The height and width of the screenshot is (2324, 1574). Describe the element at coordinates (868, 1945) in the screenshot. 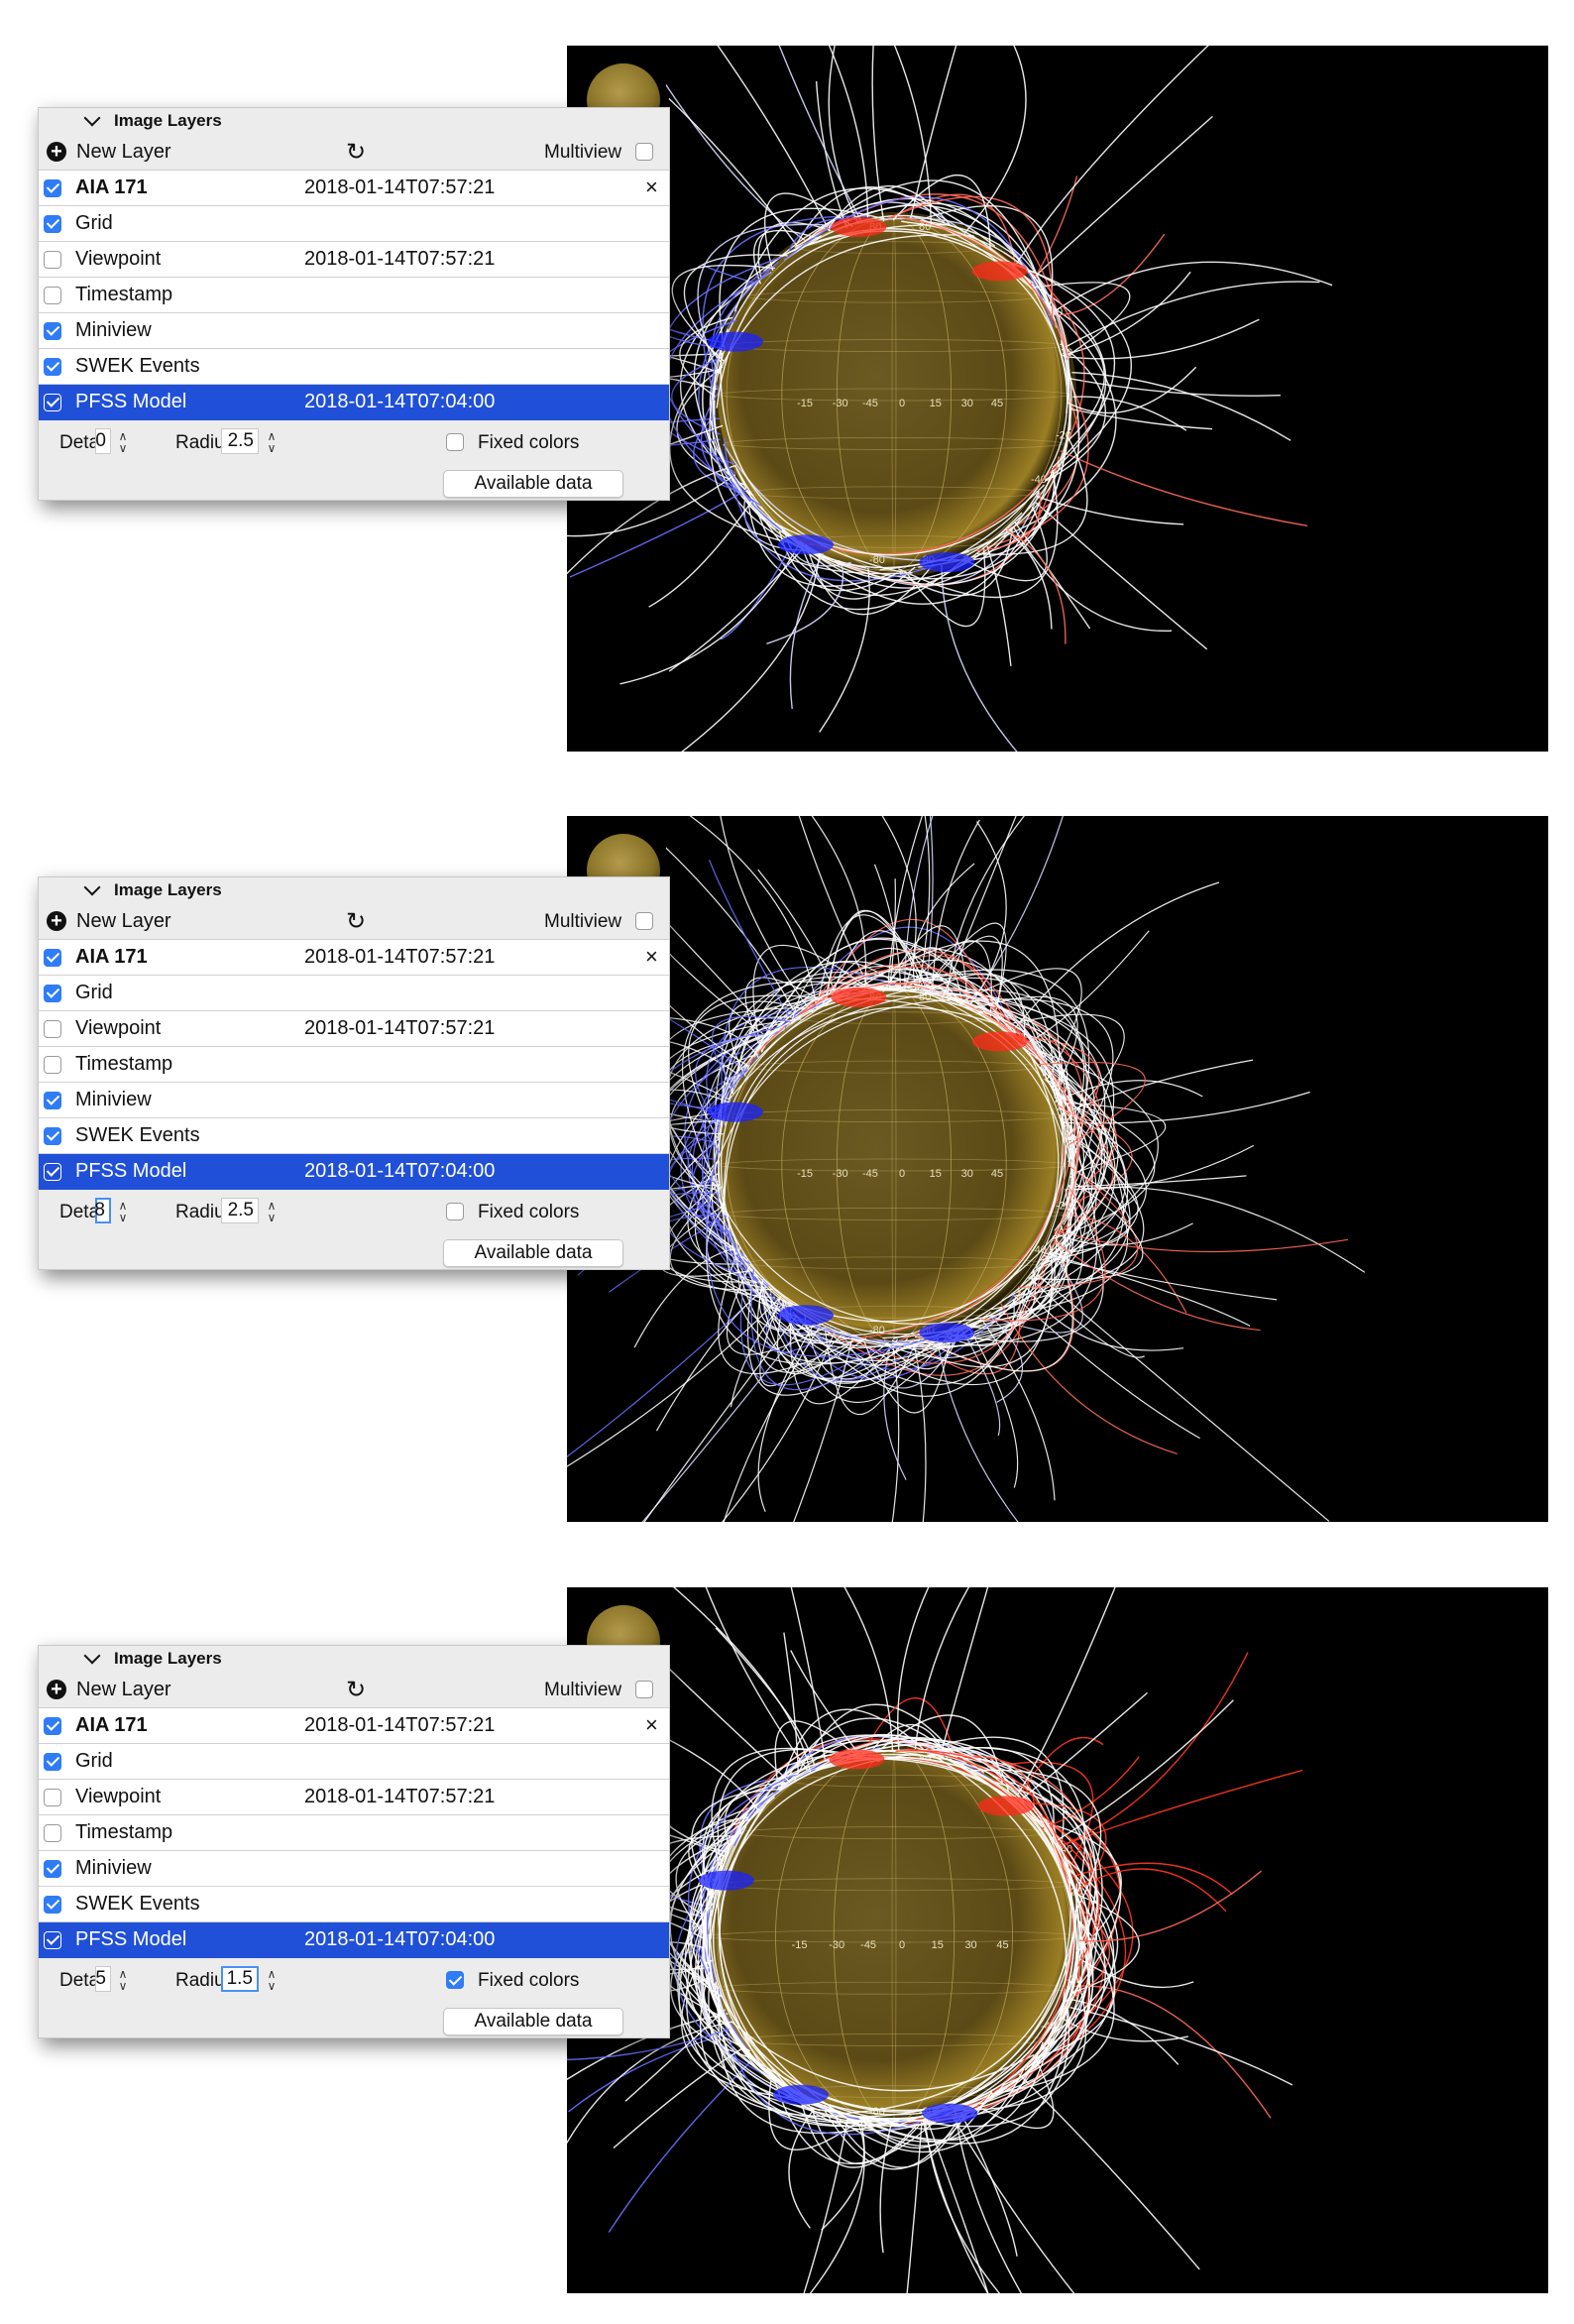

I see `grid-label: -45` at that location.